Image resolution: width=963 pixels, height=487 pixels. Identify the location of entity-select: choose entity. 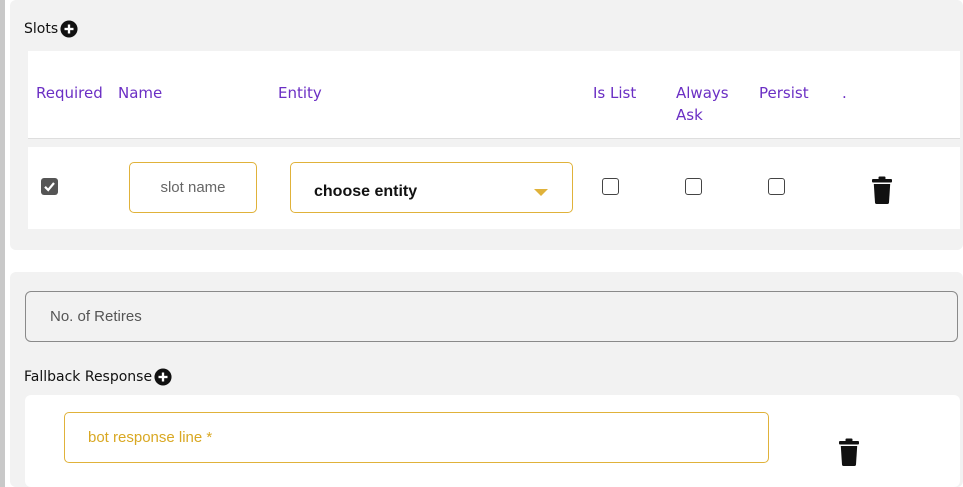
(431, 187).